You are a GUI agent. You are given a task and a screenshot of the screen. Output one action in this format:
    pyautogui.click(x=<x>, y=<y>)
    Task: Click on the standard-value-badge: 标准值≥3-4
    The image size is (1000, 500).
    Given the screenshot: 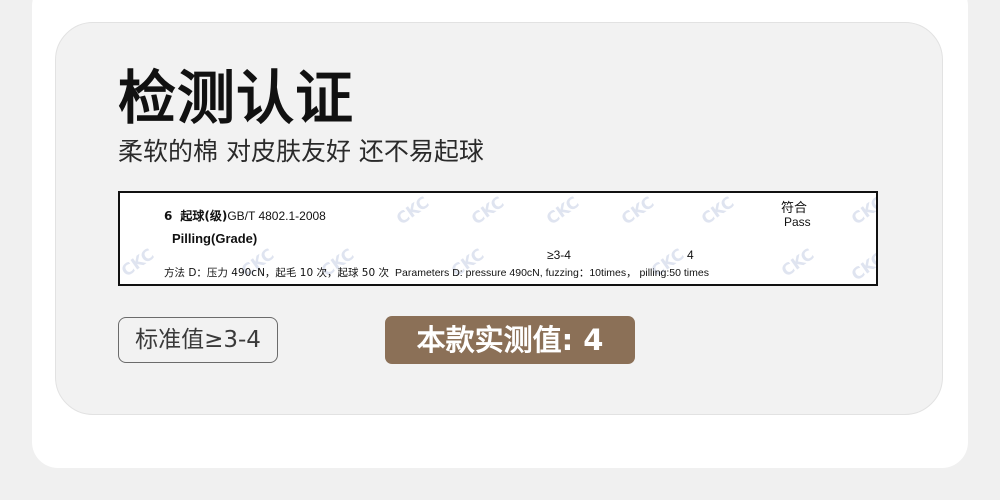 What is the action you would take?
    pyautogui.click(x=198, y=340)
    